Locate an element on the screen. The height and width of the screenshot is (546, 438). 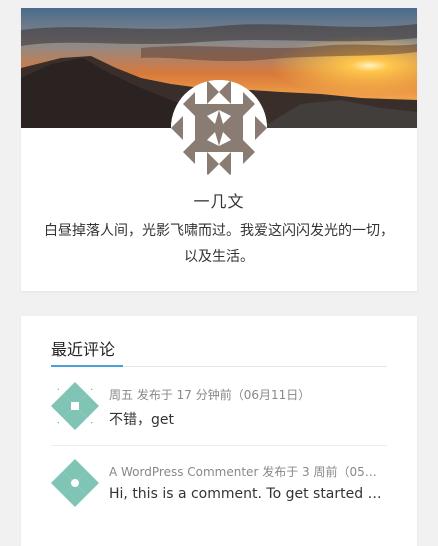
author-name: 一几文 is located at coordinates (219, 200).